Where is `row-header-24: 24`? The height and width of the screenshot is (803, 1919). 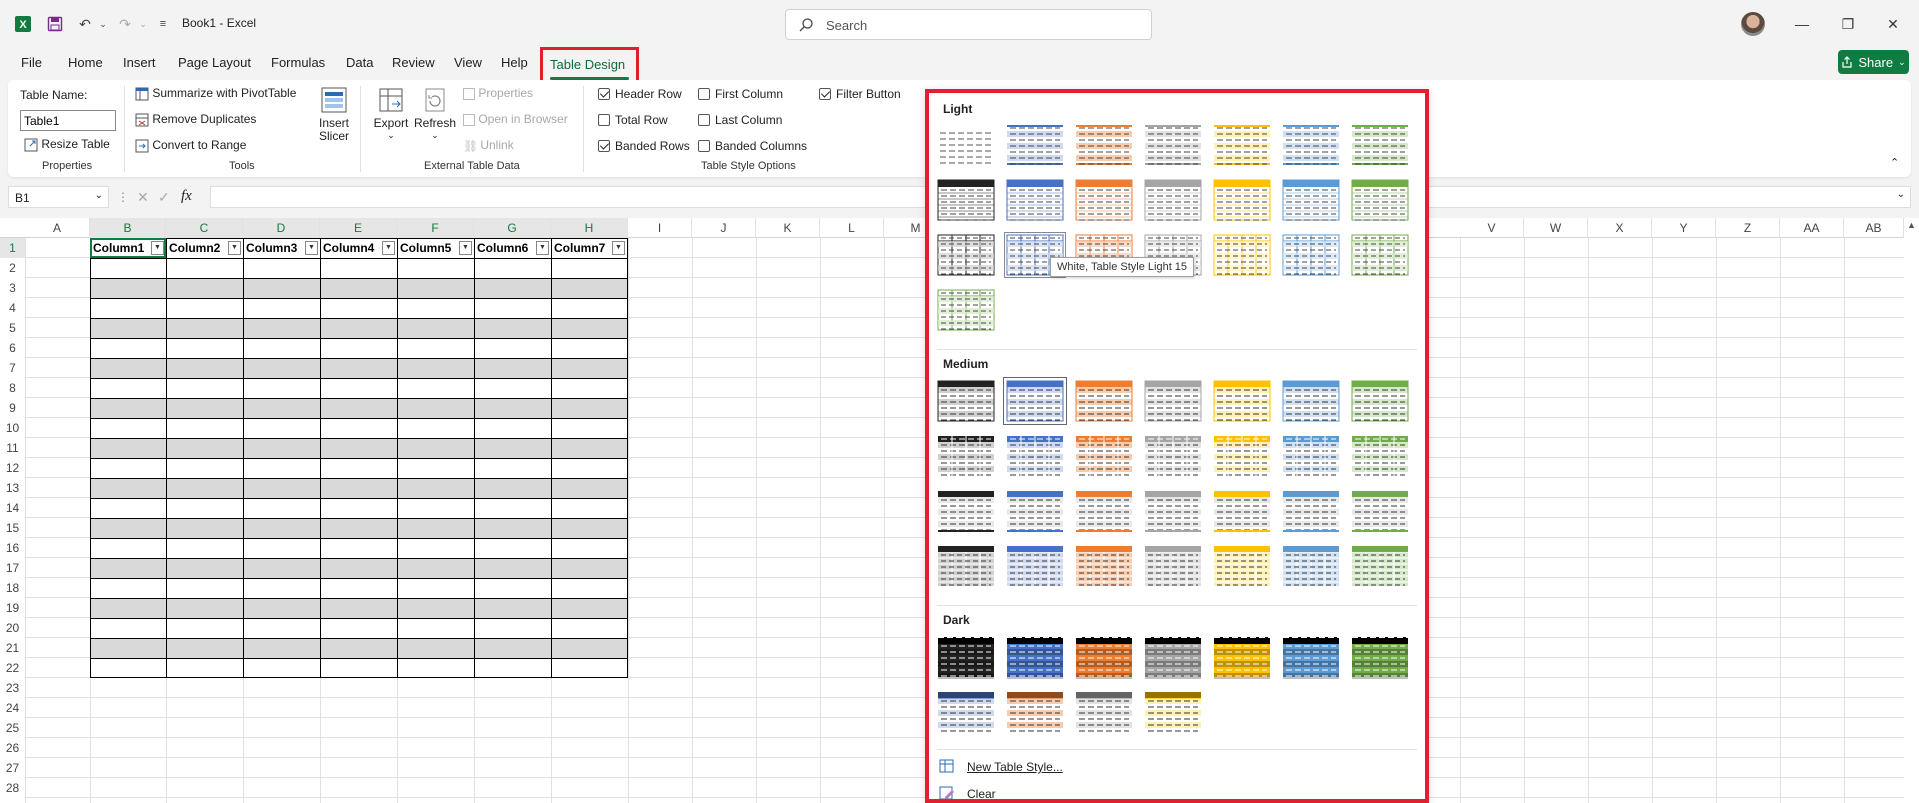 row-header-24: 24 is located at coordinates (12, 708).